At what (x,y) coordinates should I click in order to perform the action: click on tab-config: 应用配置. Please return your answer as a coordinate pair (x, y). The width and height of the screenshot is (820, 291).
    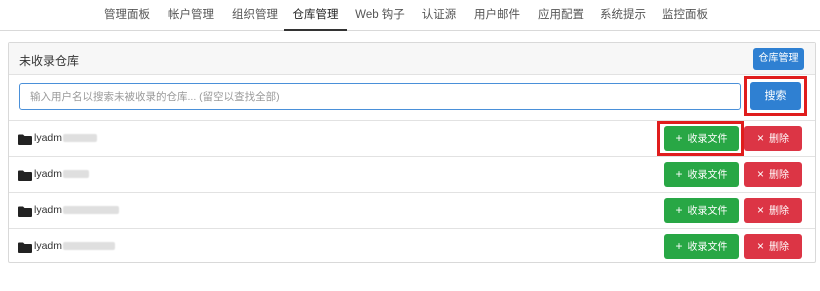
    Looking at the image, I should click on (561, 15).